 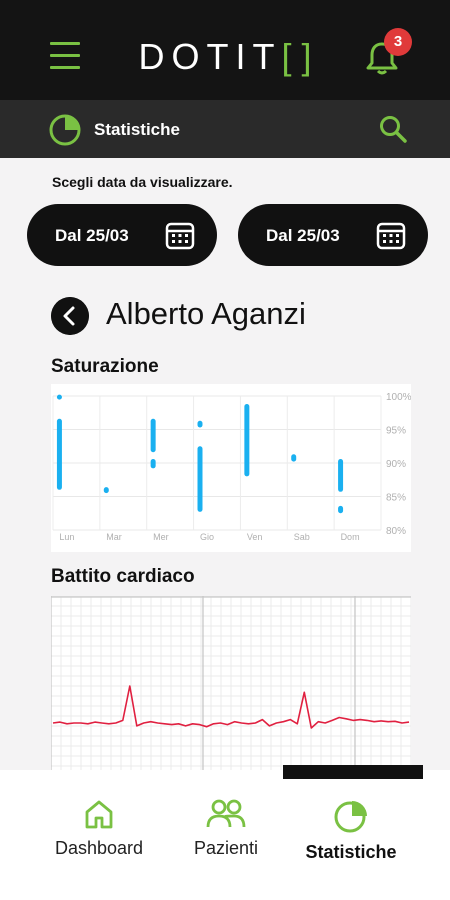 I want to click on saturation-chart-title: Saturazione, so click(x=105, y=366).